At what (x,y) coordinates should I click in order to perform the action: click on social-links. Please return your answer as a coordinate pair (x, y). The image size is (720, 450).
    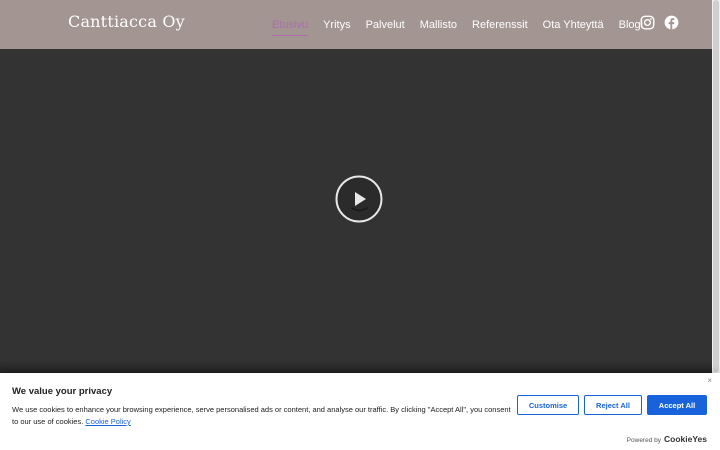
    Looking at the image, I should click on (664, 22).